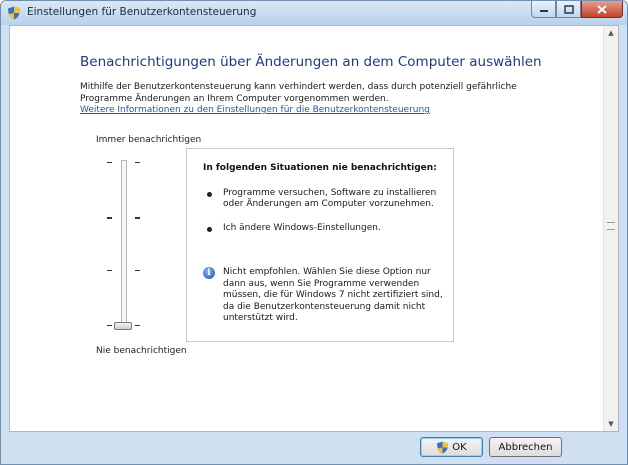 This screenshot has height=465, width=628. I want to click on slider-thumb, so click(123, 326).